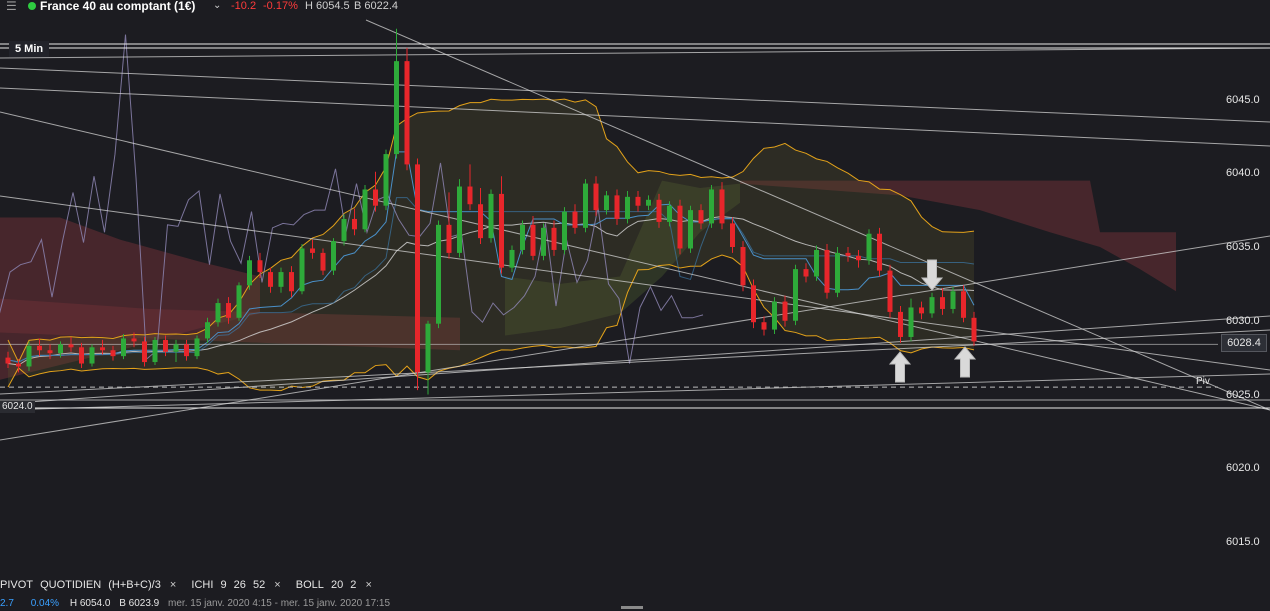  What do you see at coordinates (277, 585) in the screenshot?
I see `close-ichi-icon: ×` at bounding box center [277, 585].